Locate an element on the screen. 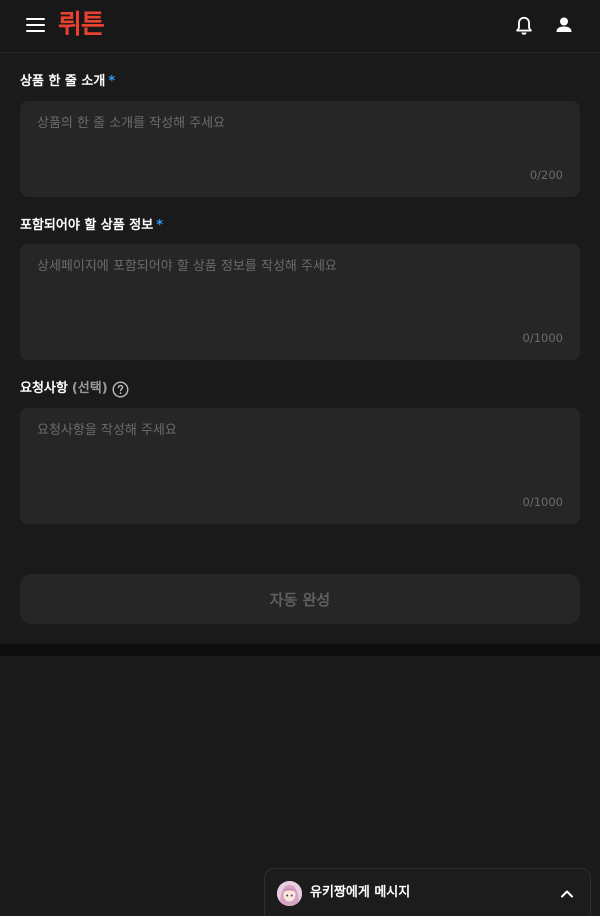 The width and height of the screenshot is (600, 916). product-info-textarea: 상세페이지에 포함되어야 할 상품 정보를 작성해 주세요 0/1000 is located at coordinates (300, 302).